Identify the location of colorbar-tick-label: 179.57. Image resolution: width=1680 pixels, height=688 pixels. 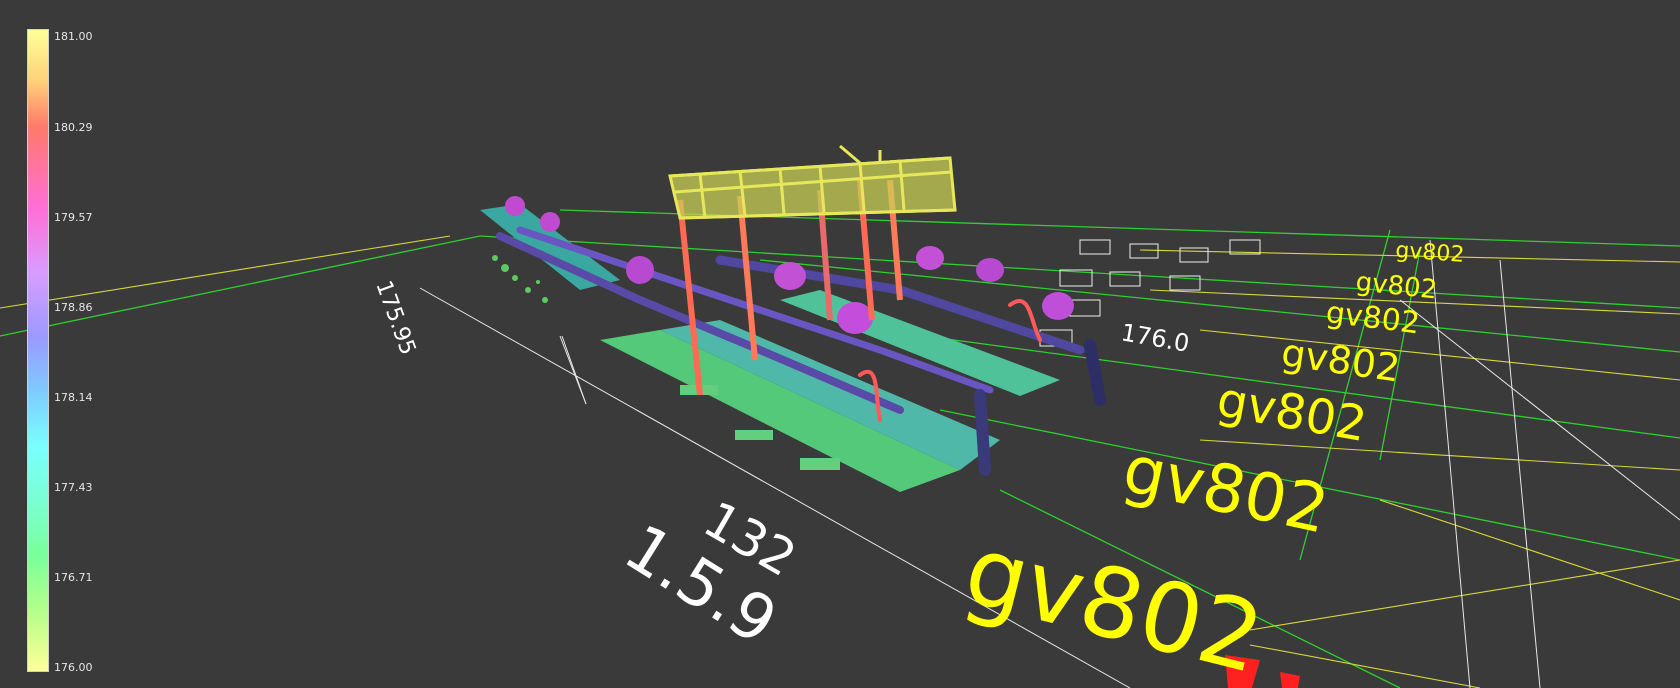
(73, 217).